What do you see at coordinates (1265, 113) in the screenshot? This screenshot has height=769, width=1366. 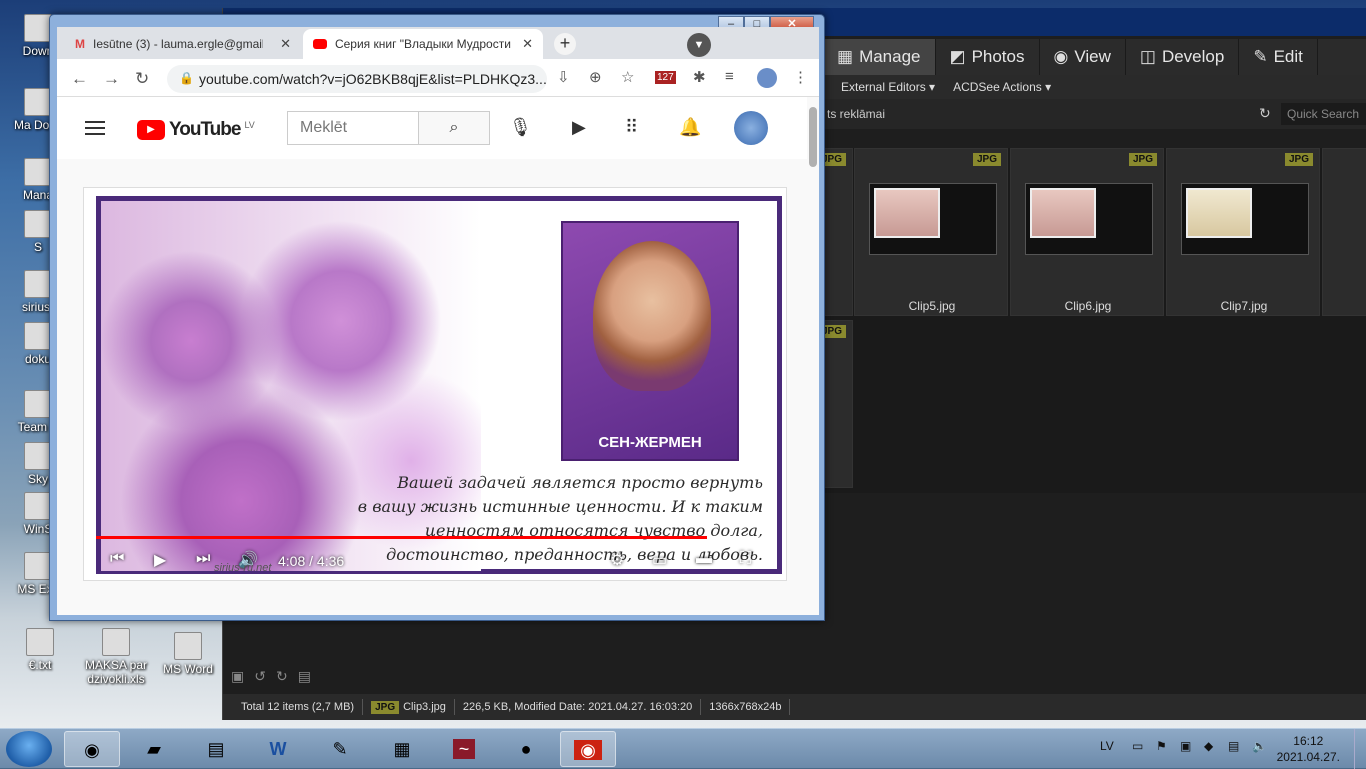 I see `refresh-icon: ↻` at bounding box center [1265, 113].